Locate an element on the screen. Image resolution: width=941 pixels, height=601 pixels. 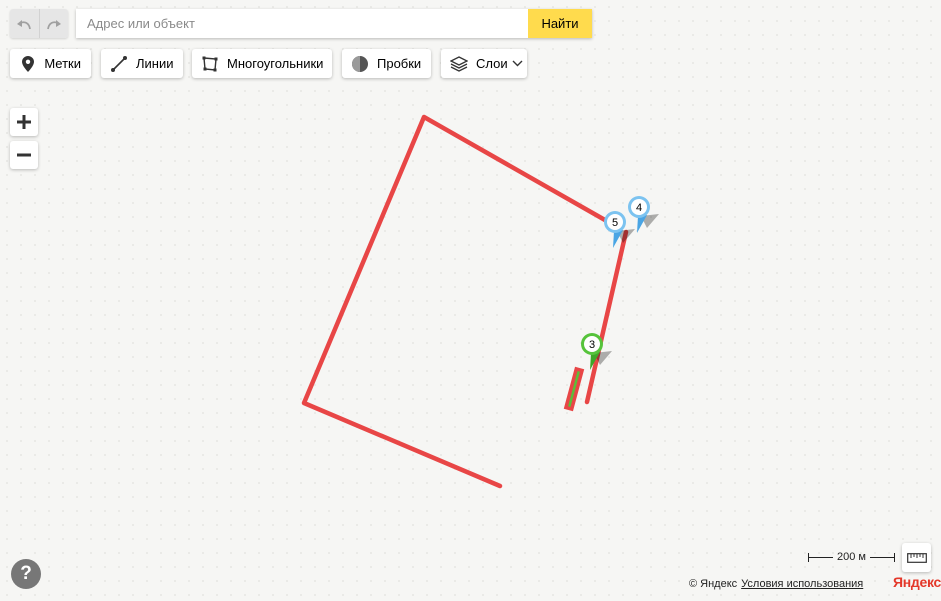
scale-line-right is located at coordinates (883, 557).